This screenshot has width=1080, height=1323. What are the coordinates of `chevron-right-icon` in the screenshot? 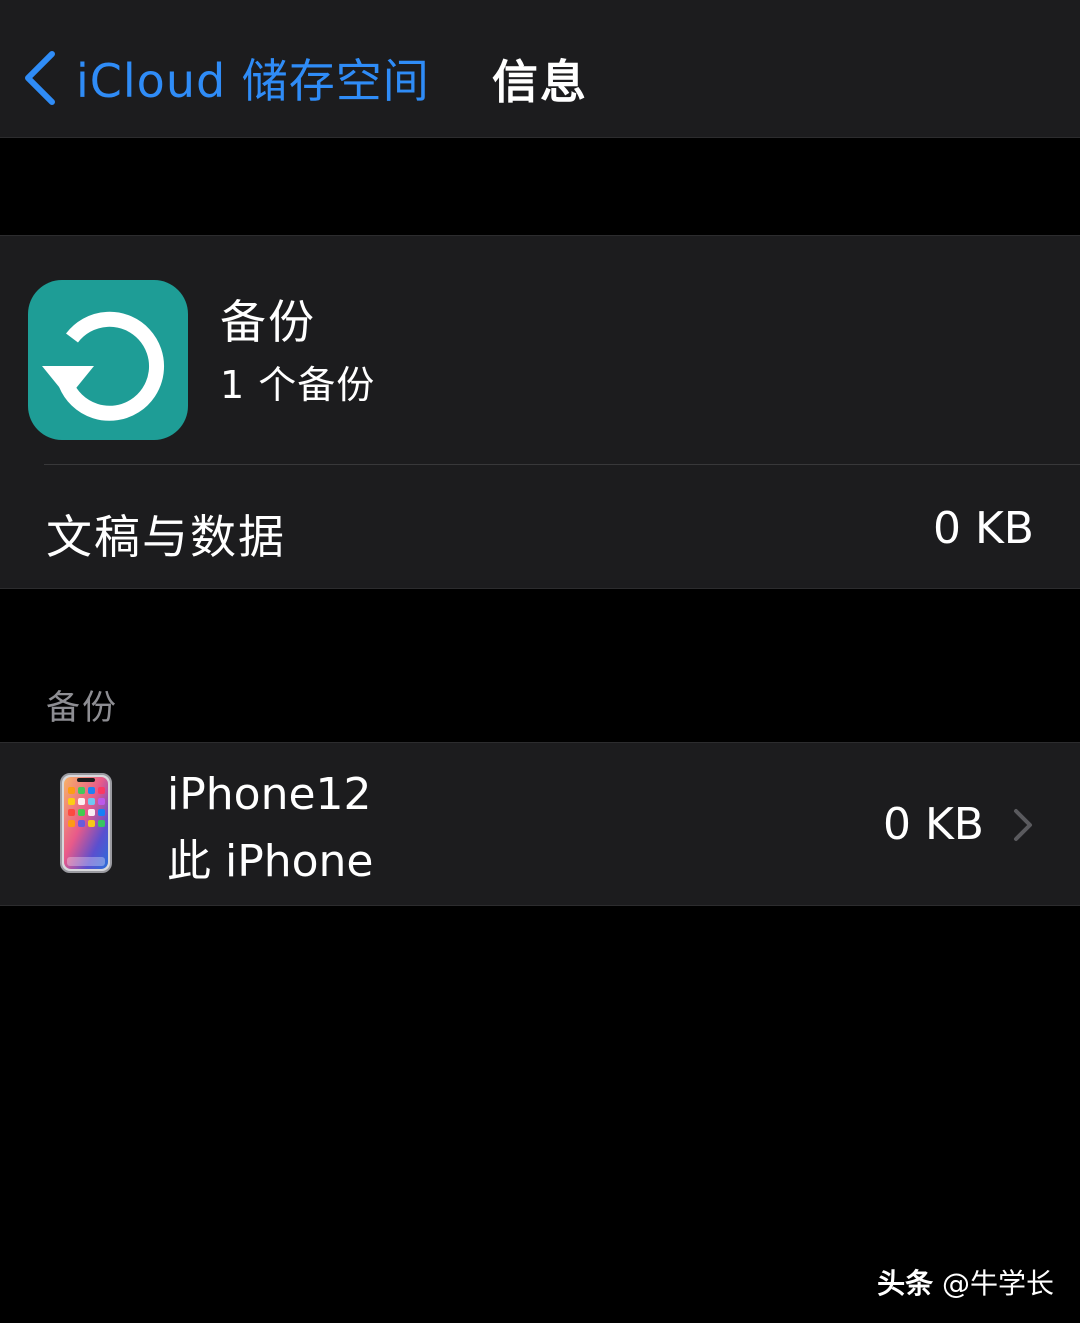 It's located at (1023, 825).